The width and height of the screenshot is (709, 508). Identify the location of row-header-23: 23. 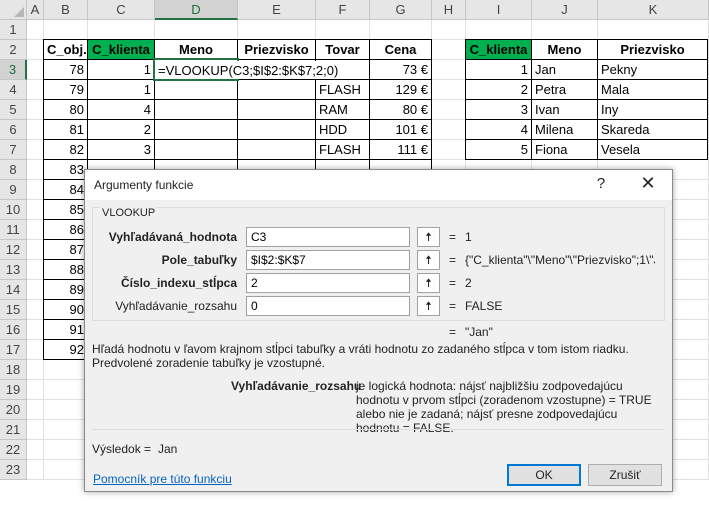
(13, 470).